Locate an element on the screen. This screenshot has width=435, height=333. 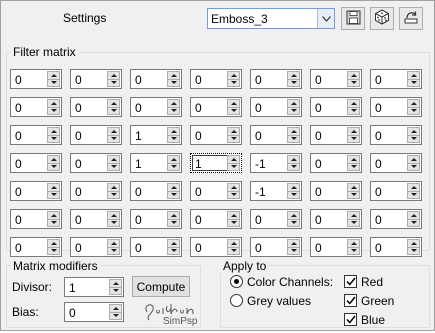
blue-label: Blue is located at coordinates (373, 320).